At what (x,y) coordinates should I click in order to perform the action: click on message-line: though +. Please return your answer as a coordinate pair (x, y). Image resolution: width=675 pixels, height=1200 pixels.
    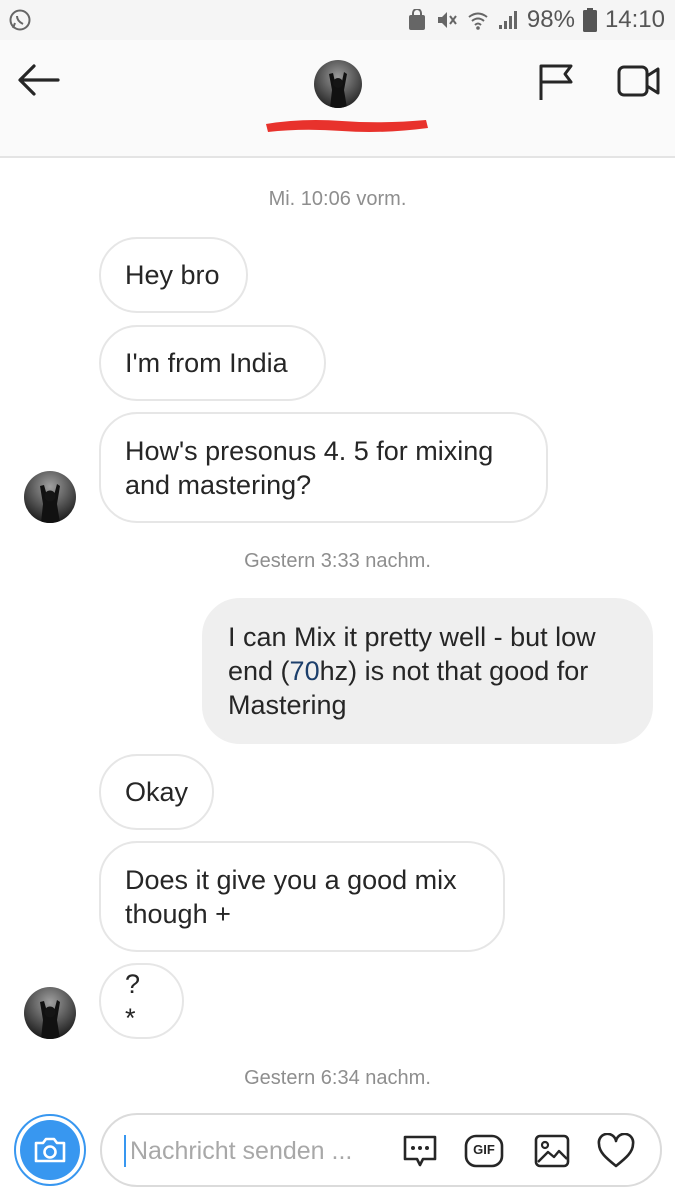
    Looking at the image, I should click on (178, 913).